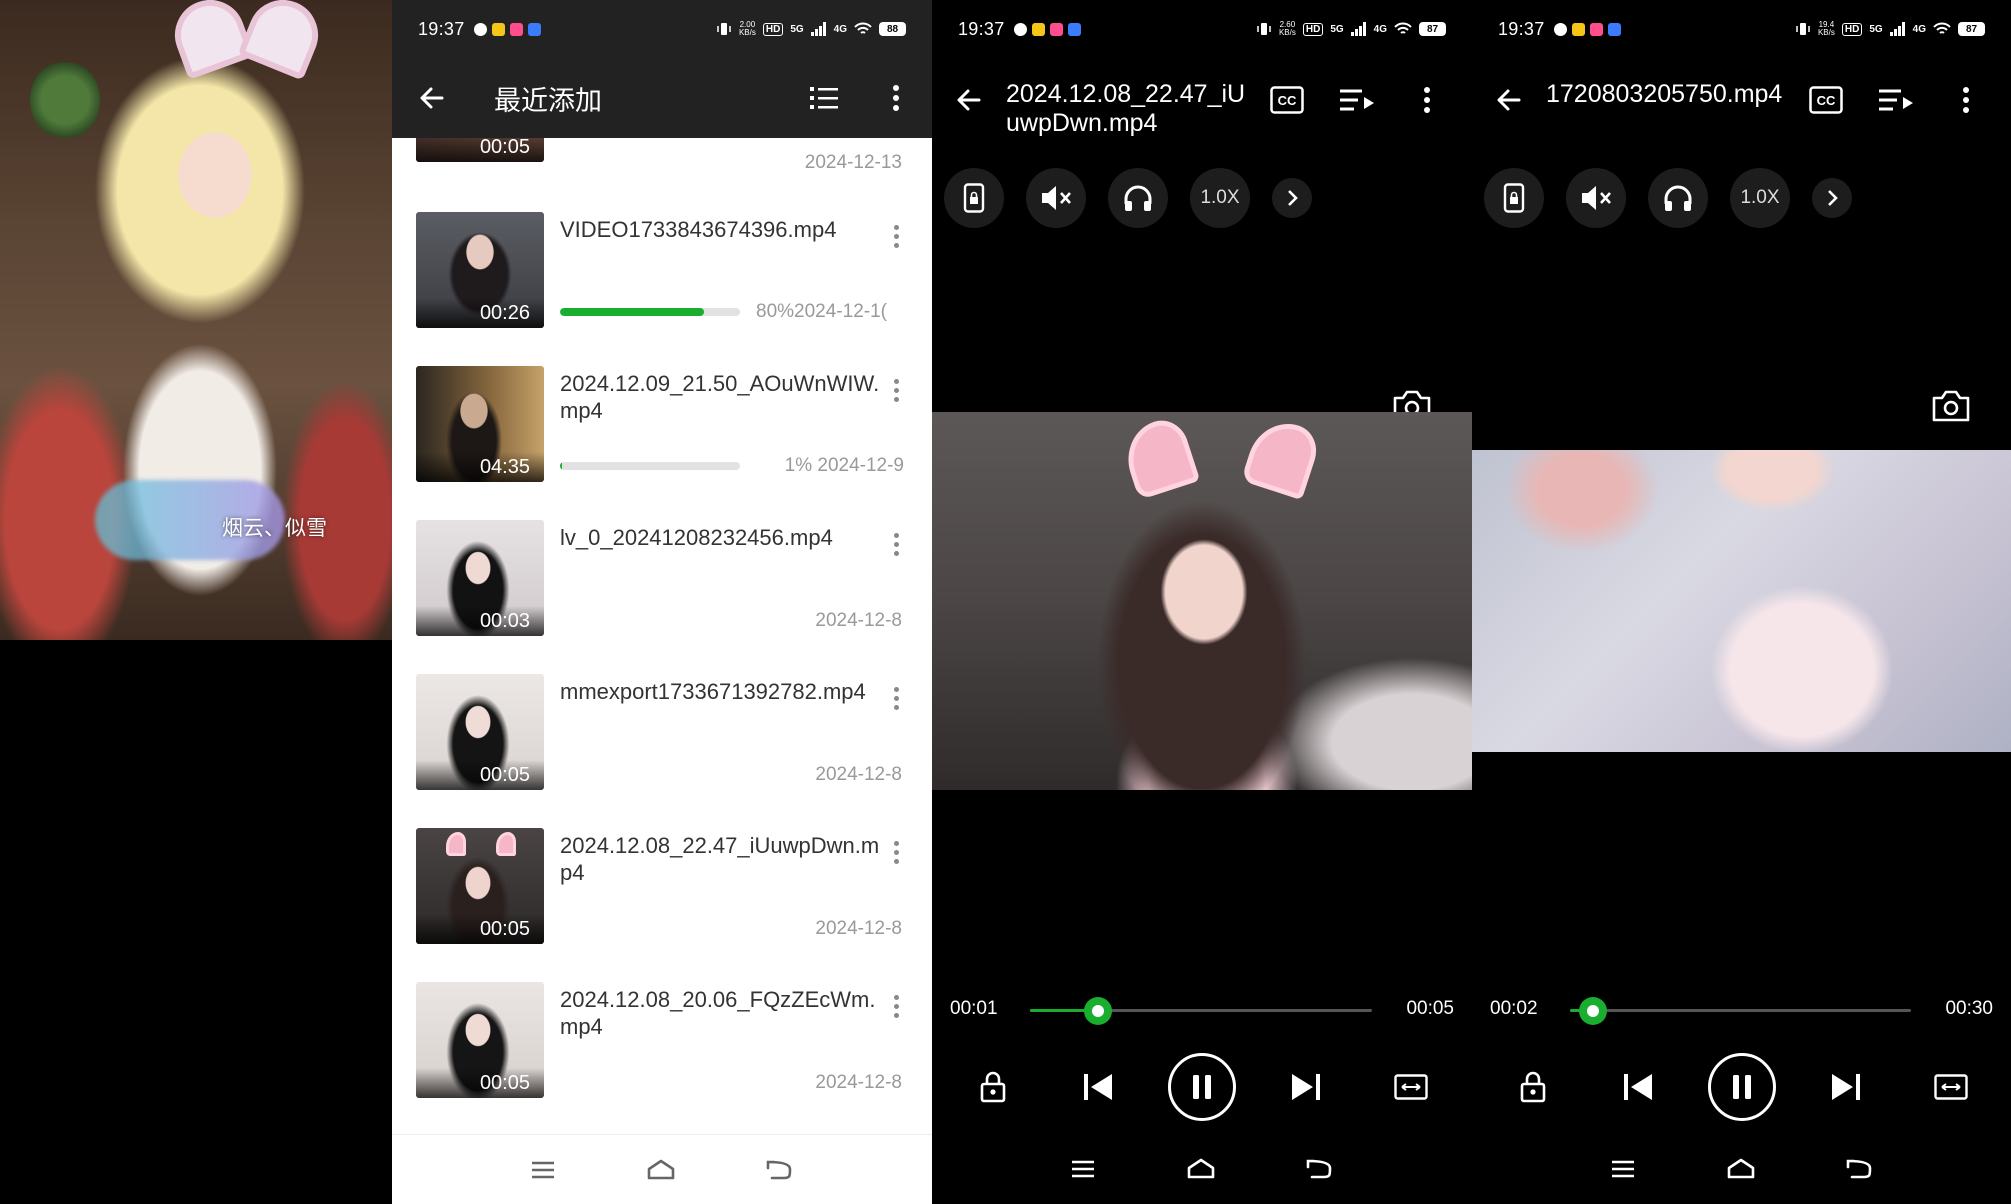 Image resolution: width=2011 pixels, height=1204 pixels. I want to click on hd-badge: HD, so click(1313, 29).